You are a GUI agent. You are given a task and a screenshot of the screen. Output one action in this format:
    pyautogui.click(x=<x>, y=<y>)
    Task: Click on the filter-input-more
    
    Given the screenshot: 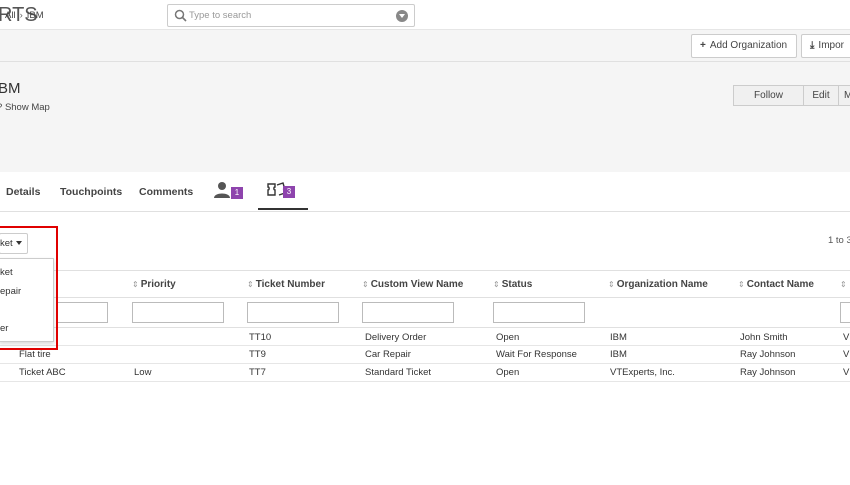 What is the action you would take?
    pyautogui.click(x=845, y=312)
    